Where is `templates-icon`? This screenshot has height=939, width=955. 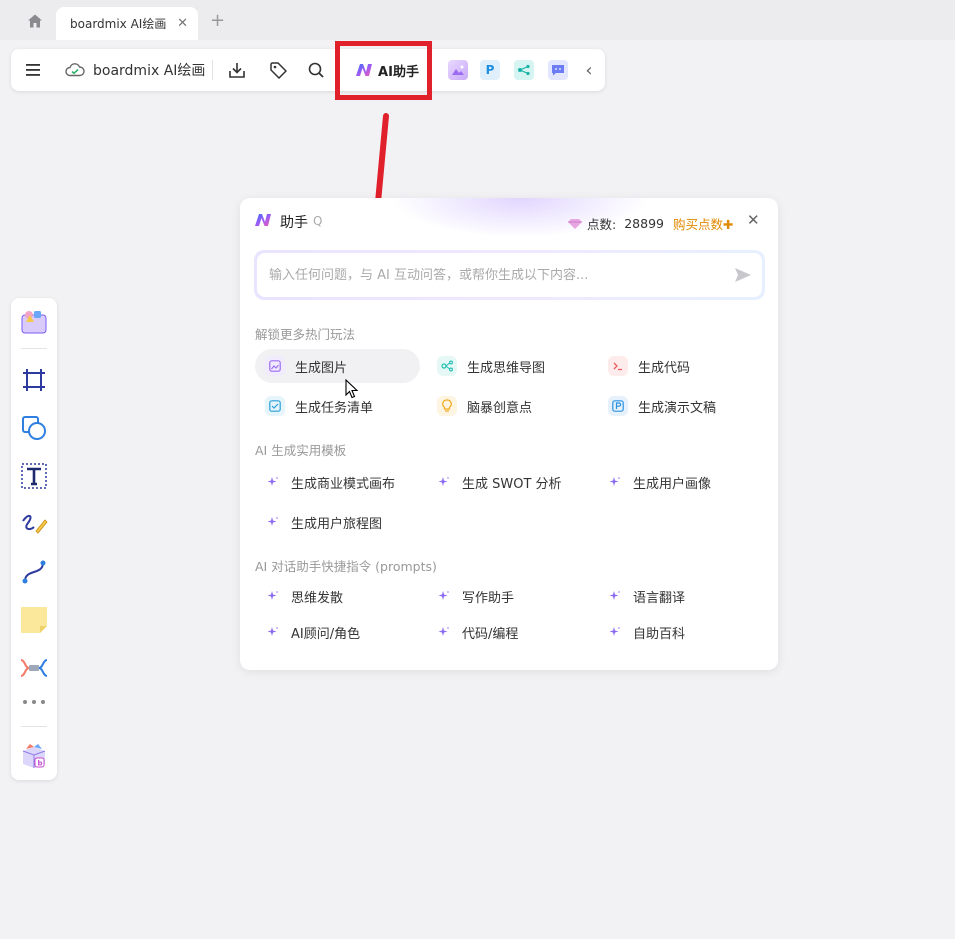
templates-icon is located at coordinates (34, 322).